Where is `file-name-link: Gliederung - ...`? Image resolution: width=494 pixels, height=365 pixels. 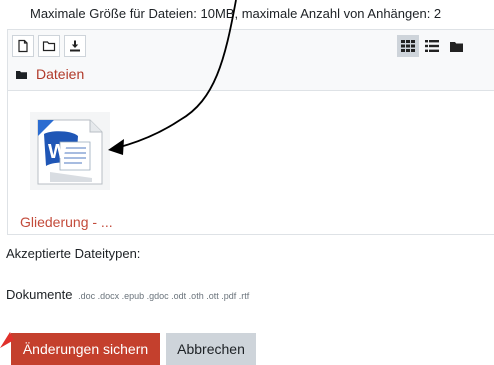
file-name-link: Gliederung - ... is located at coordinates (66, 222).